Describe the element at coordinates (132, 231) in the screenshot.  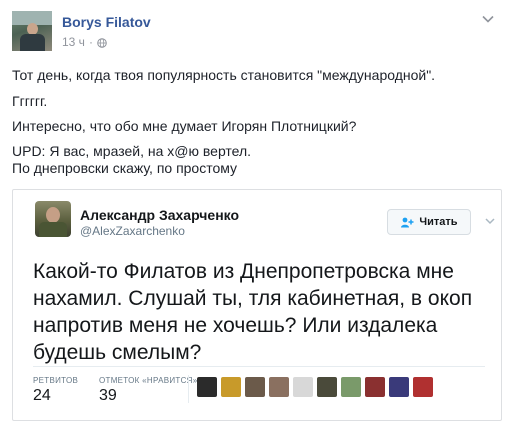
I see `tweet-author-handle: @AlexZaxarchenko` at that location.